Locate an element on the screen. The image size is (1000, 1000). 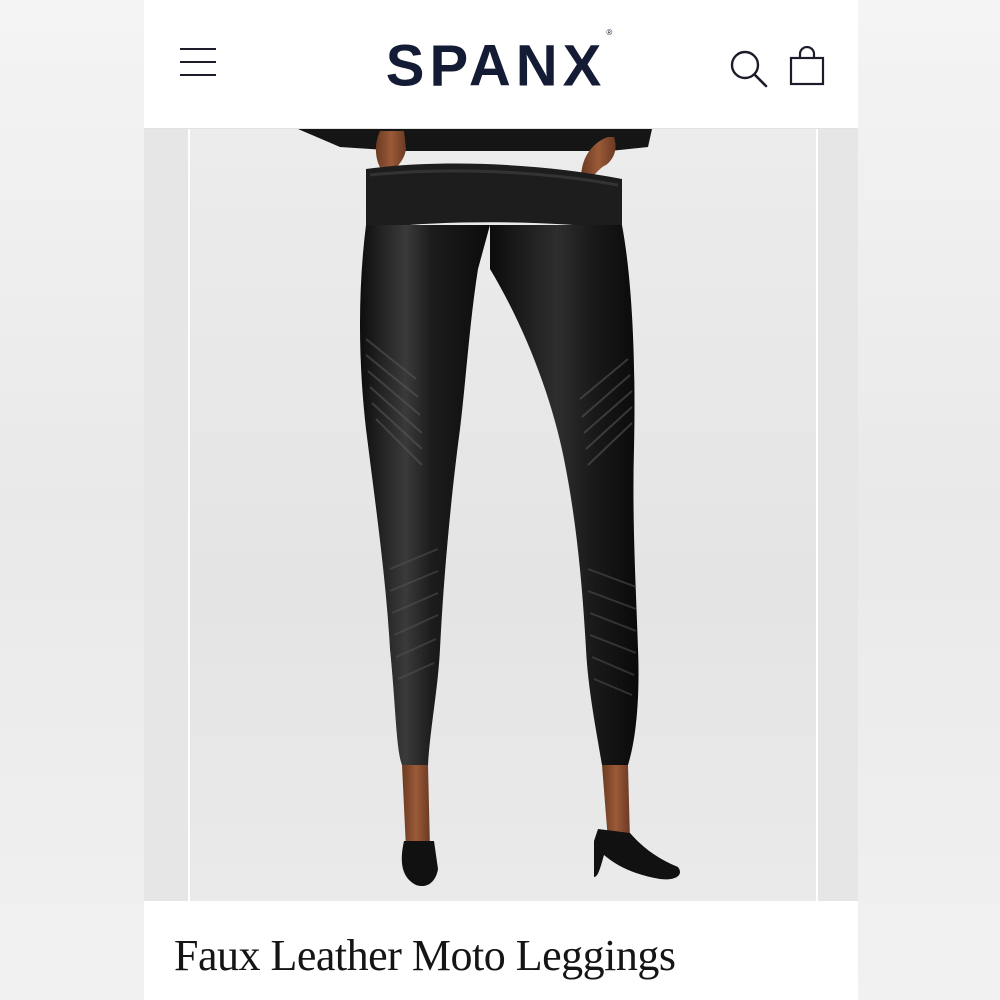
registered-mark: ® is located at coordinates (609, 32).